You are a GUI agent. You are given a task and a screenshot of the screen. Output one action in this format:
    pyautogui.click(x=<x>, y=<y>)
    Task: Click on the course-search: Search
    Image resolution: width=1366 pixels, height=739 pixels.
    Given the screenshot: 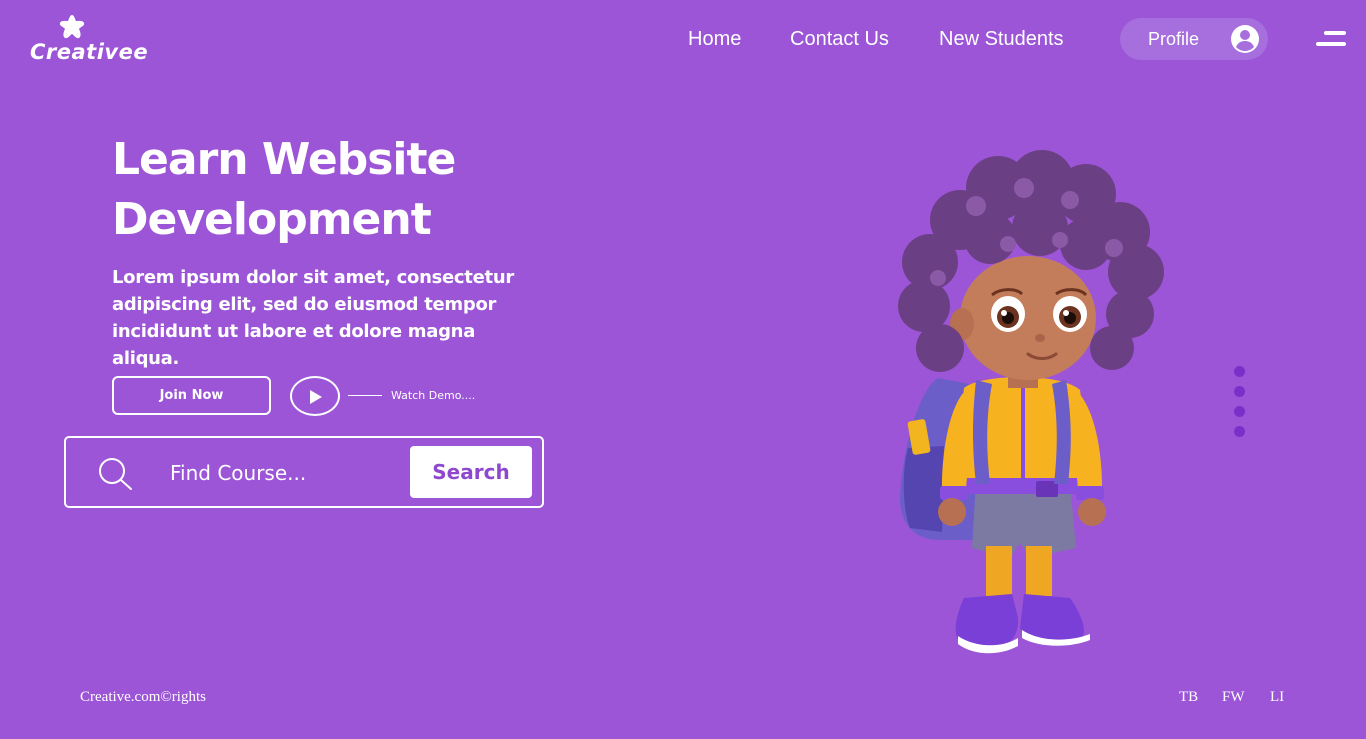 What is the action you would take?
    pyautogui.click(x=304, y=472)
    